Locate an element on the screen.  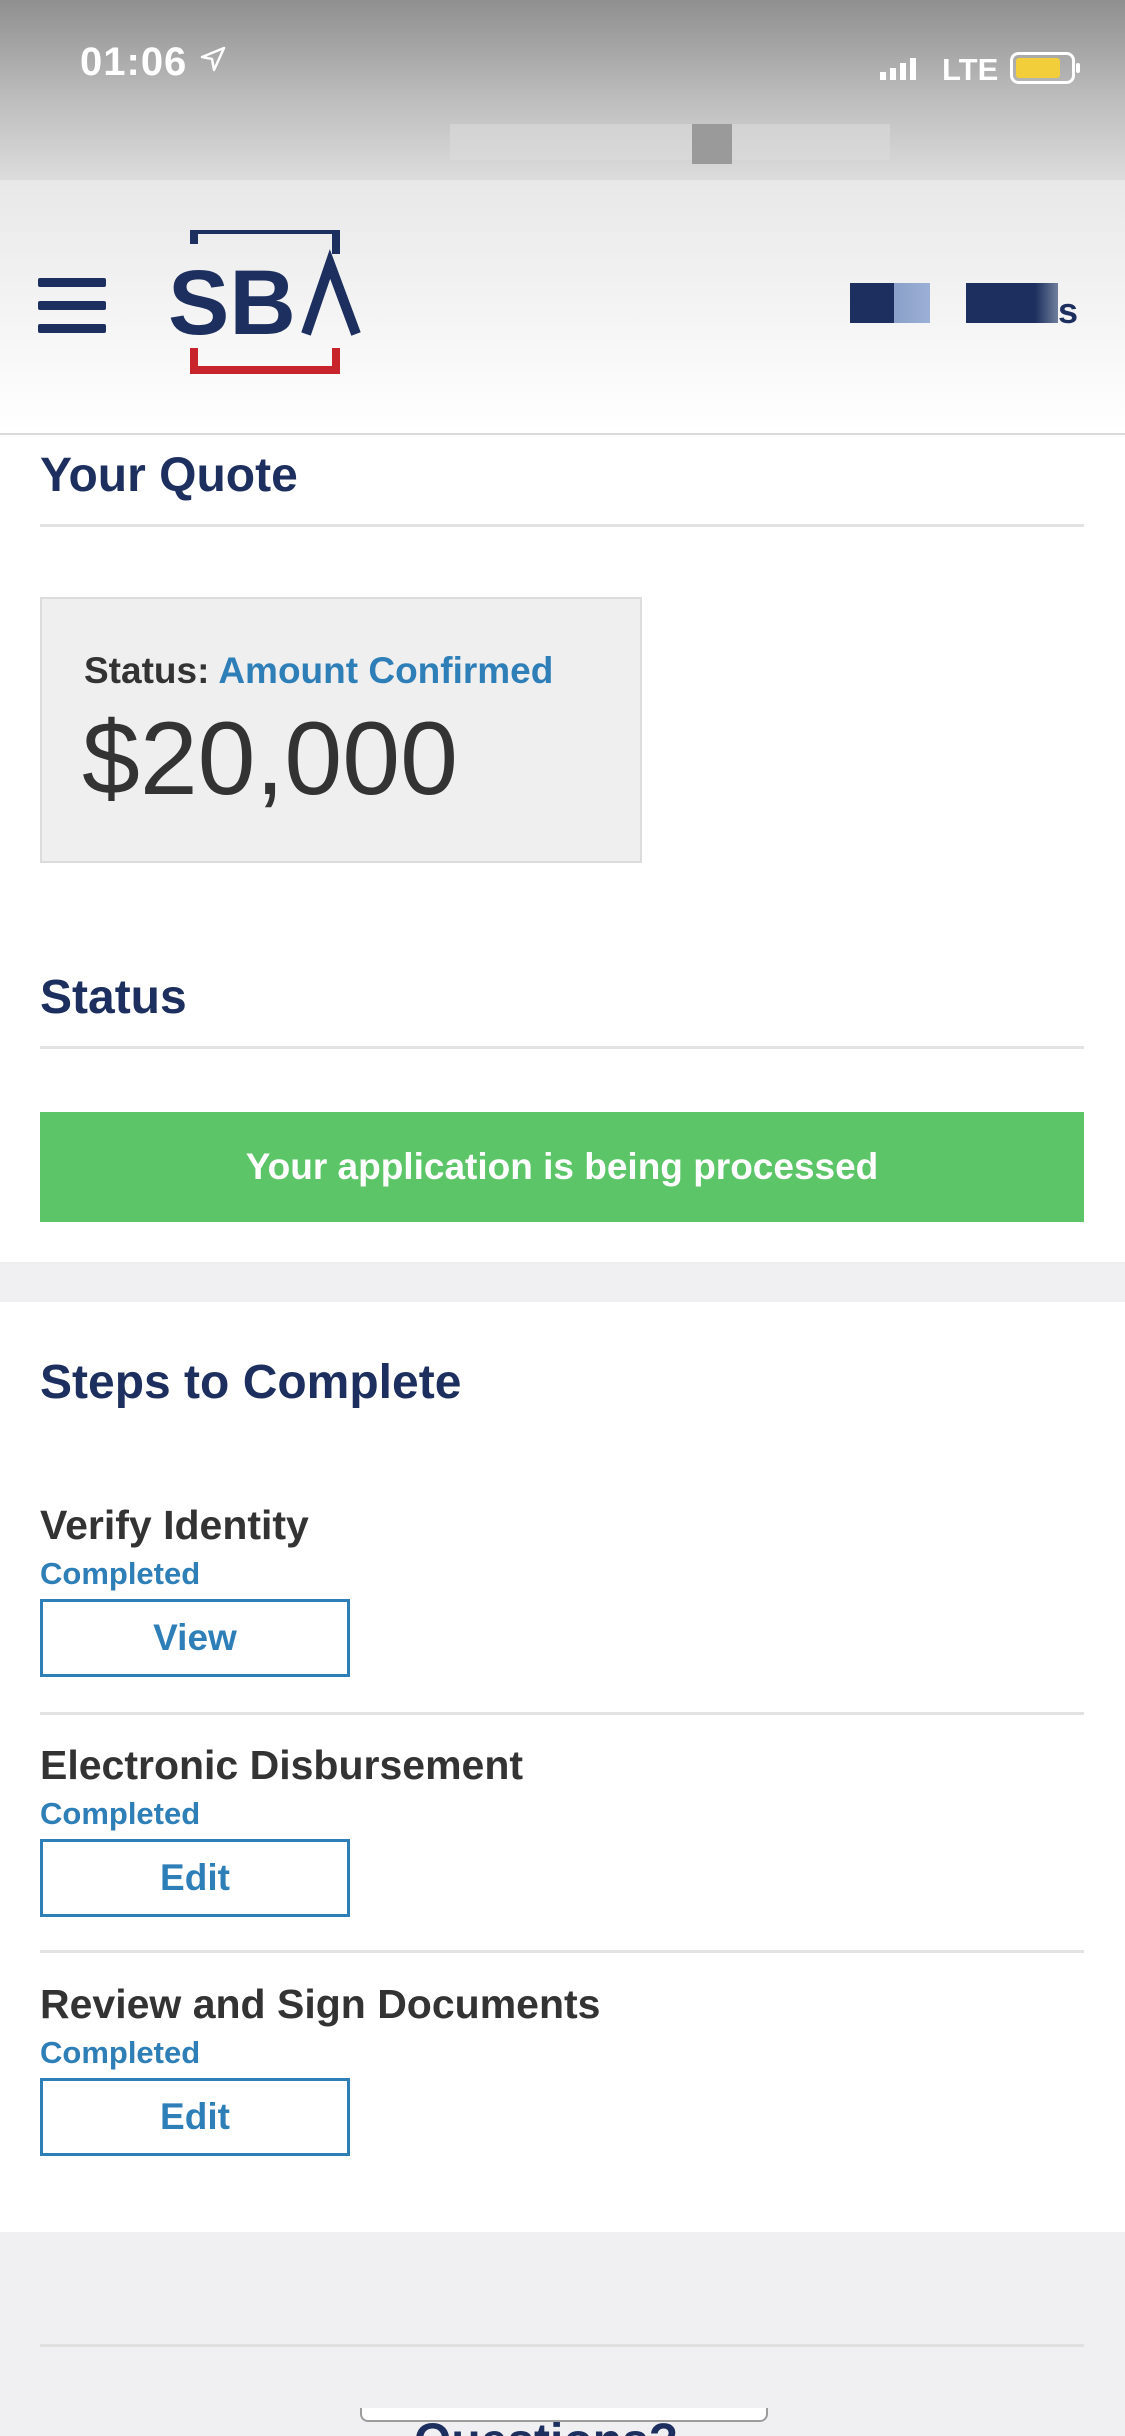
edit-documents-button: Edit is located at coordinates (195, 2117).